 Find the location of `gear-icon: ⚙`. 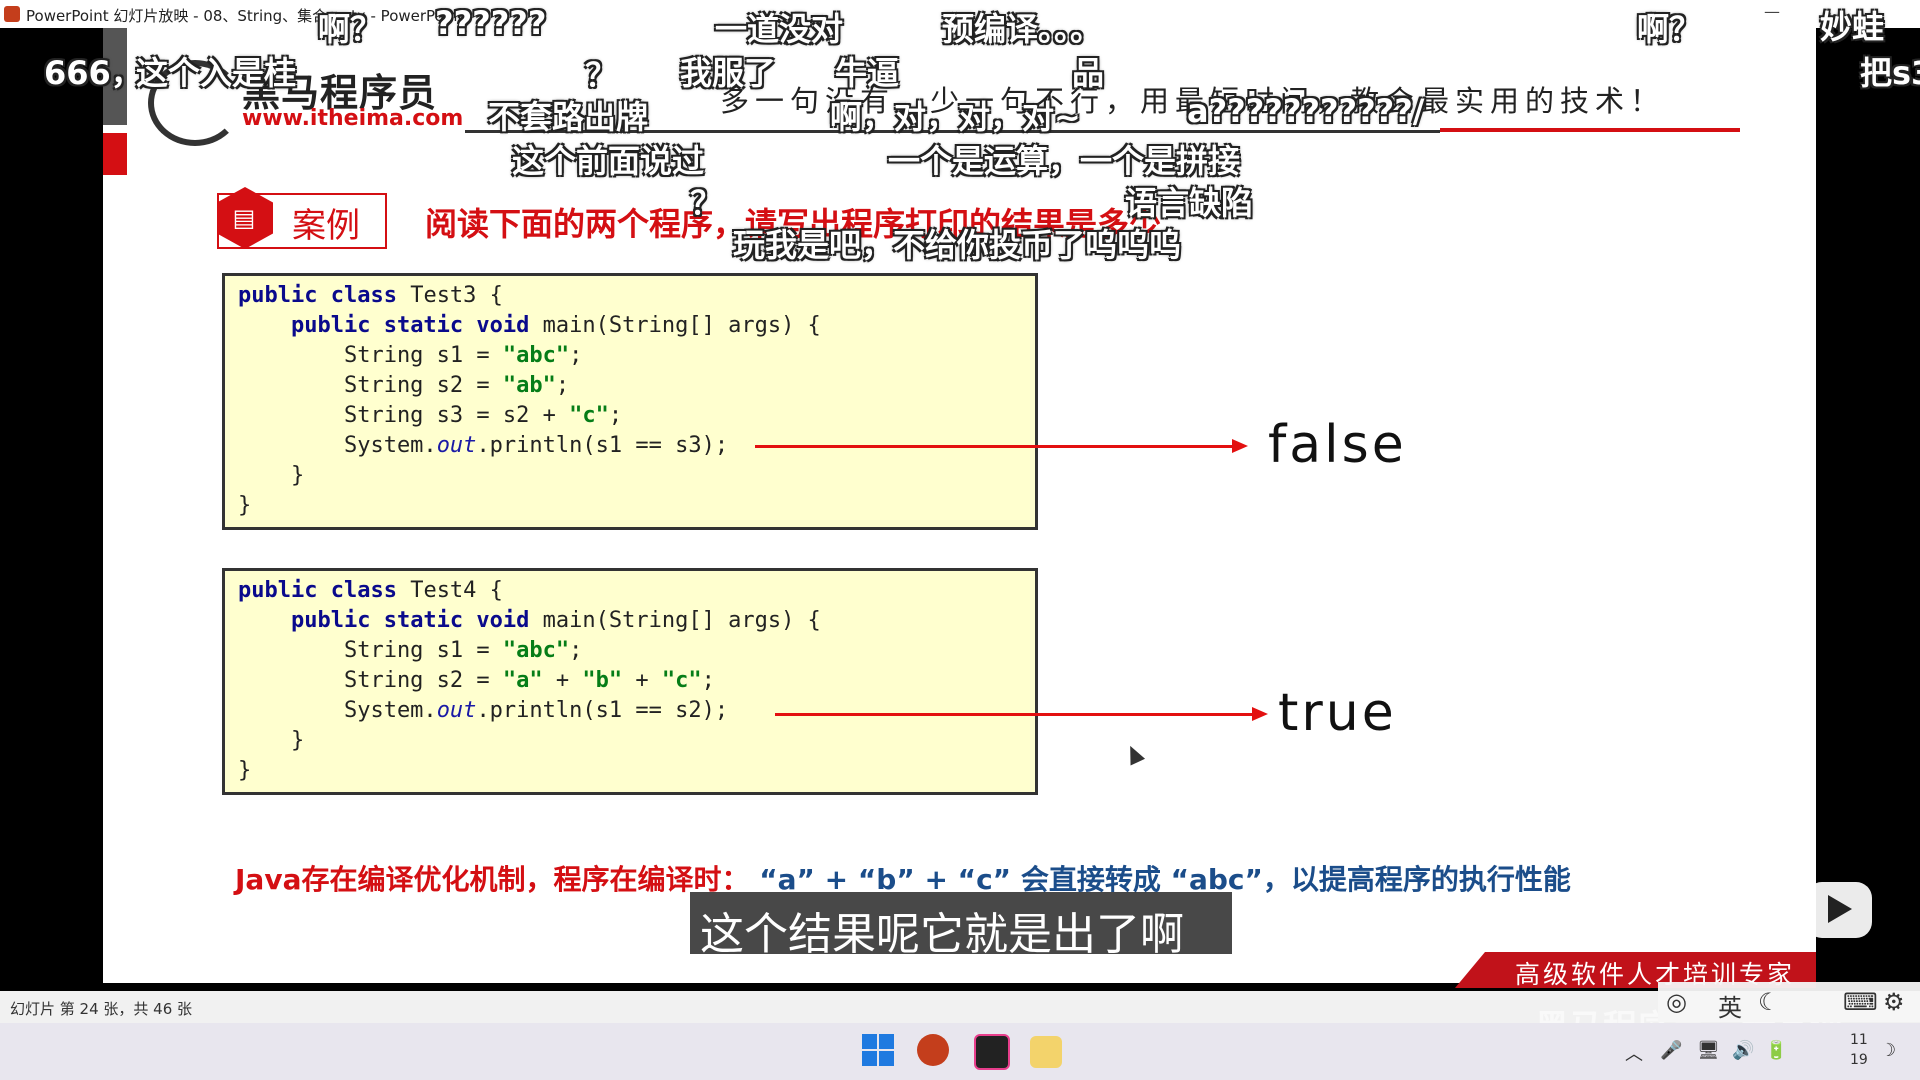

gear-icon: ⚙ is located at coordinates (1894, 1002).